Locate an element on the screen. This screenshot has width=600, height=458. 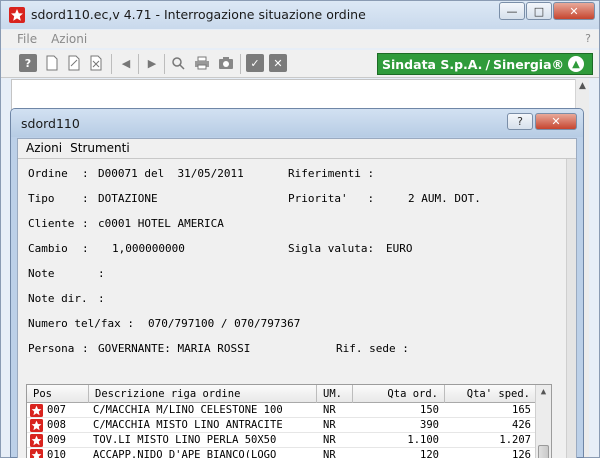
print-icon is located at coordinates (202, 63).